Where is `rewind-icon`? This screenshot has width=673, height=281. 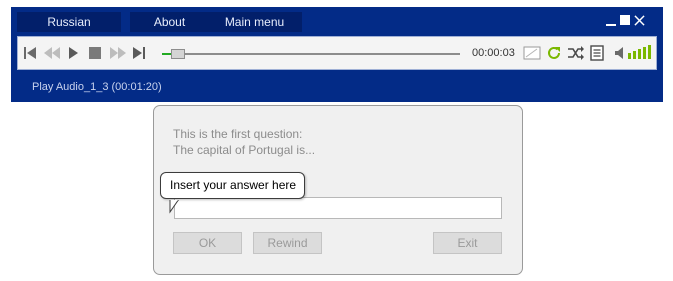 rewind-icon is located at coordinates (52, 53).